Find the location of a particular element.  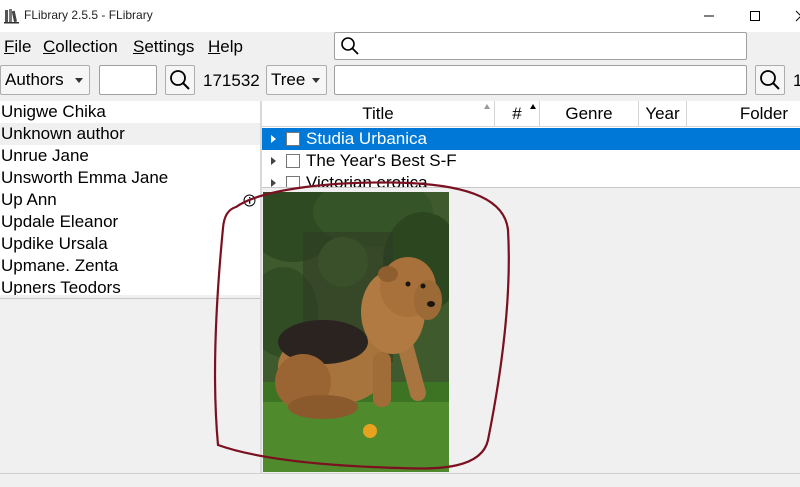

view-mode-select: Tree is located at coordinates (296, 80).